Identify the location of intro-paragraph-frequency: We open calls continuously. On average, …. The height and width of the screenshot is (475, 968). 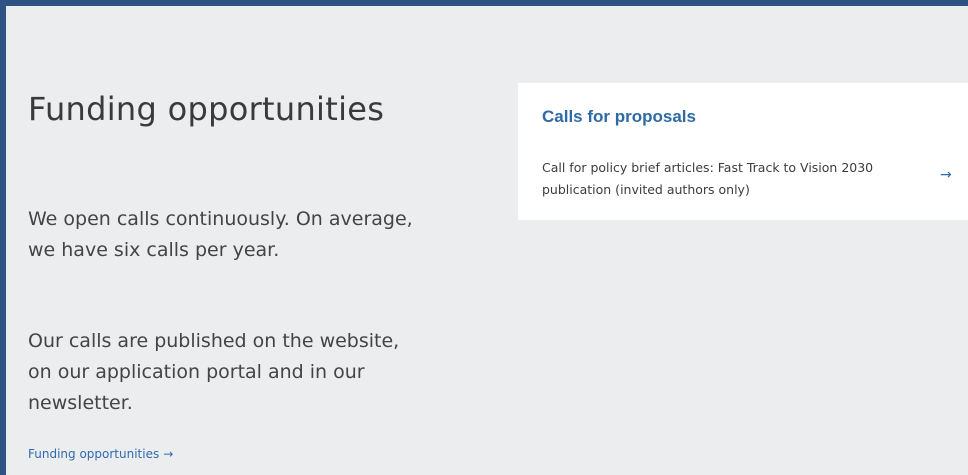
(220, 234).